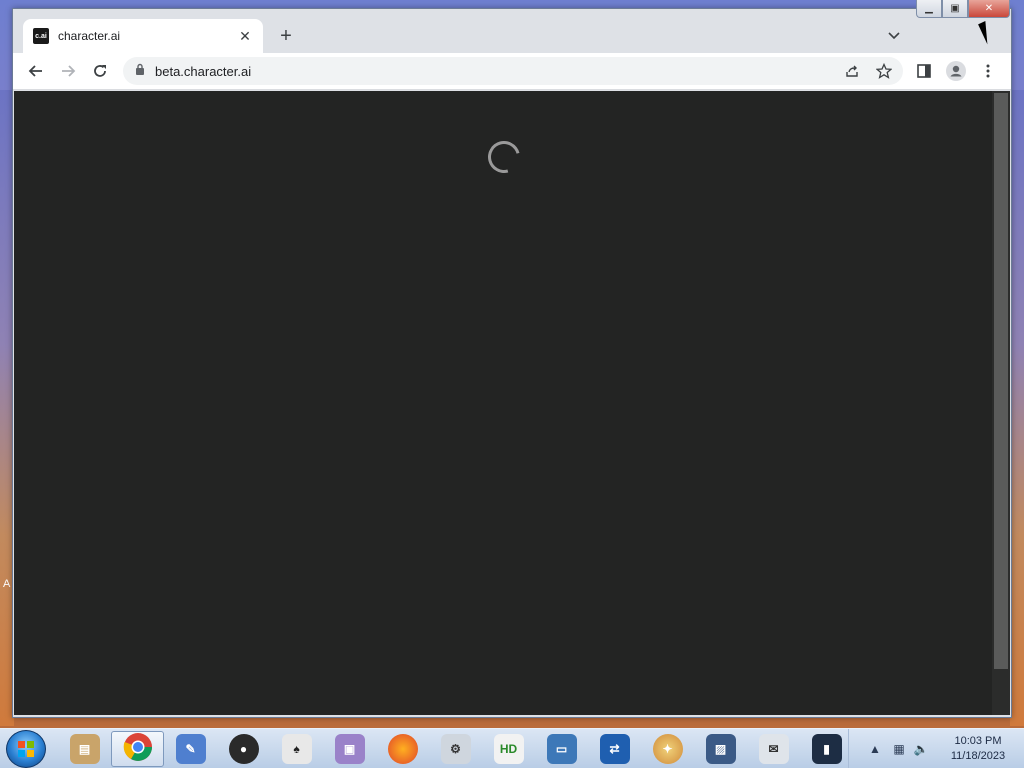 This screenshot has width=1024, height=768. Describe the element at coordinates (989, 9) in the screenshot. I see `close-window-button: ✕` at that location.